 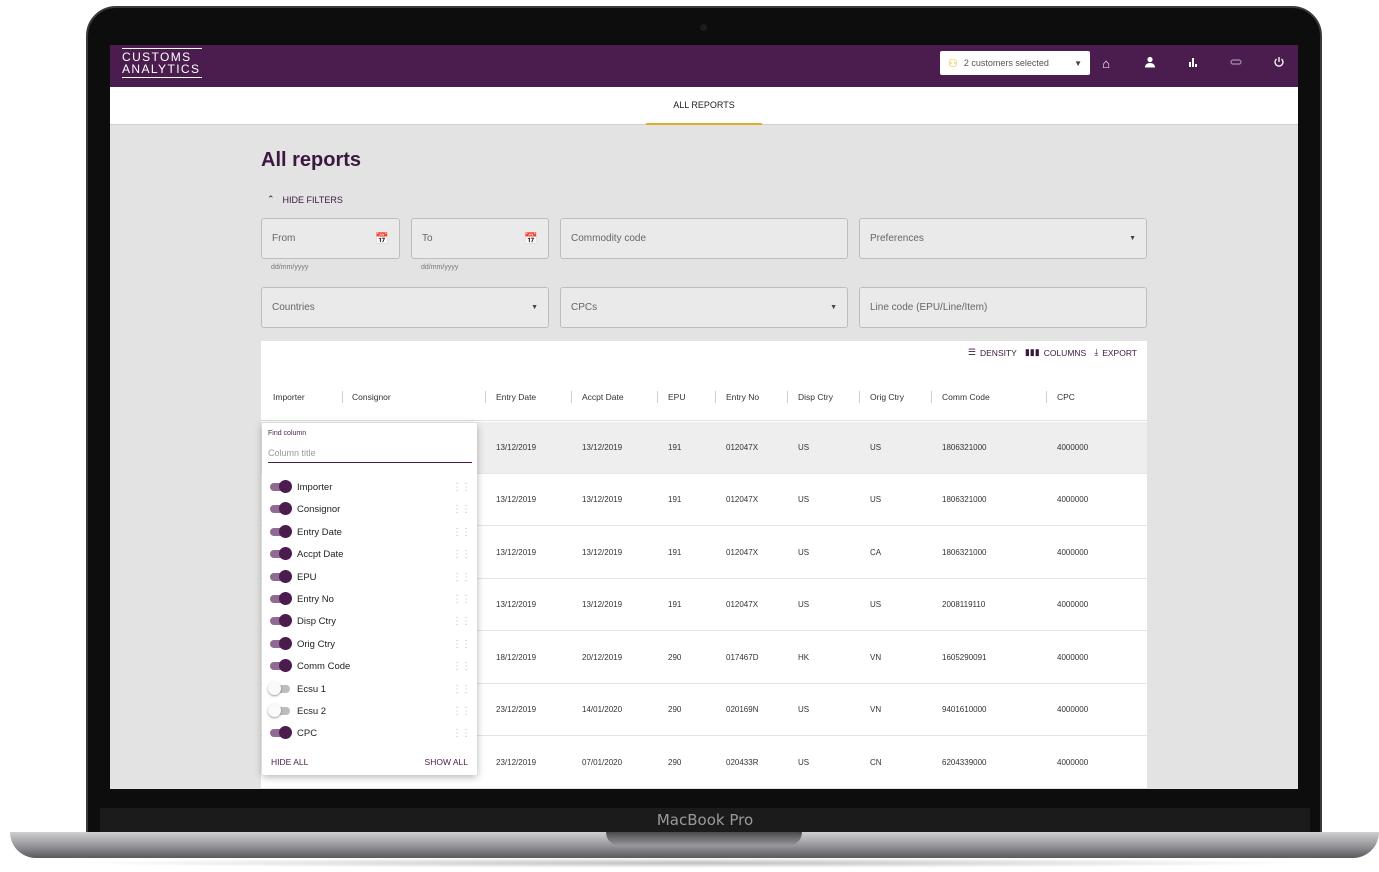 What do you see at coordinates (516, 397) in the screenshot?
I see `header-entry-date: Entry Date` at bounding box center [516, 397].